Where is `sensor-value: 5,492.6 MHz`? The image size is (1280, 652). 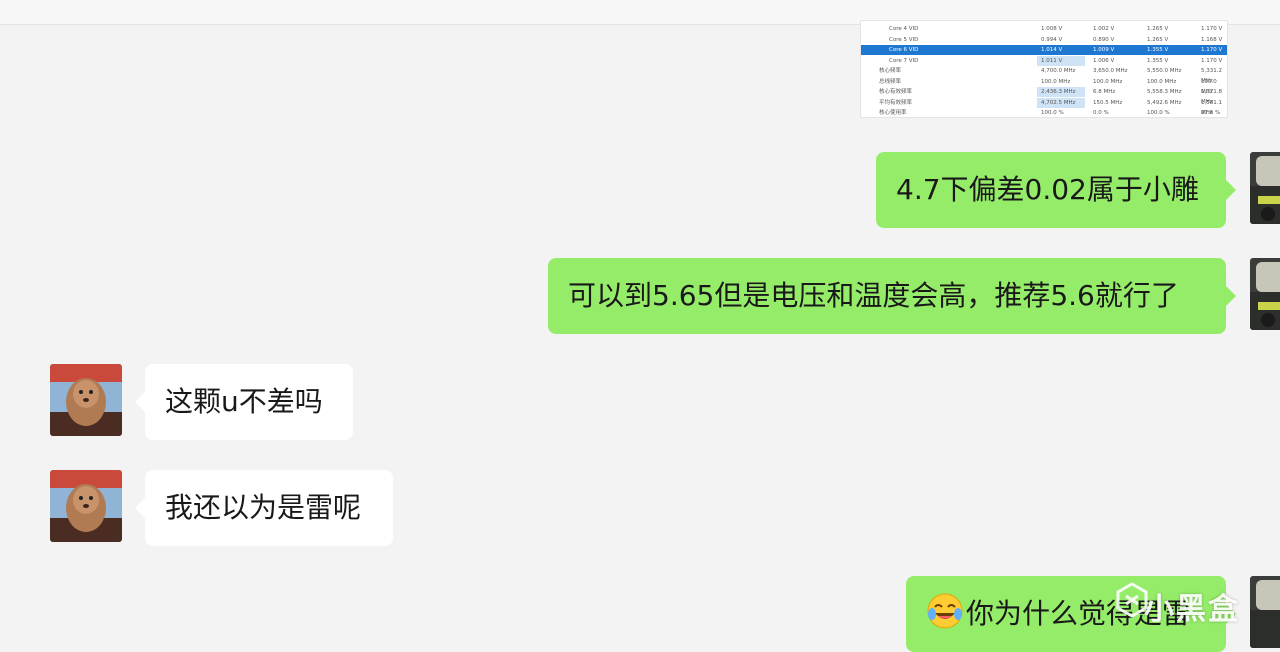
sensor-value: 5,492.6 MHz is located at coordinates (1164, 102).